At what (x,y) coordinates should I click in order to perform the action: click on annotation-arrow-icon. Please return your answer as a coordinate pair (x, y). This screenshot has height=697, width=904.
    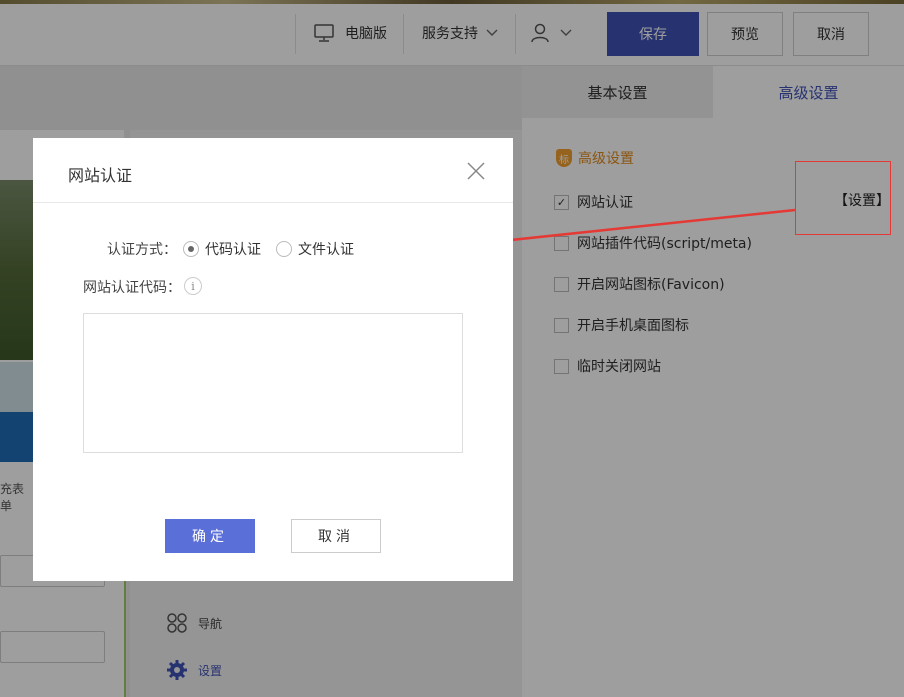
    Looking at the image, I should click on (634, 229).